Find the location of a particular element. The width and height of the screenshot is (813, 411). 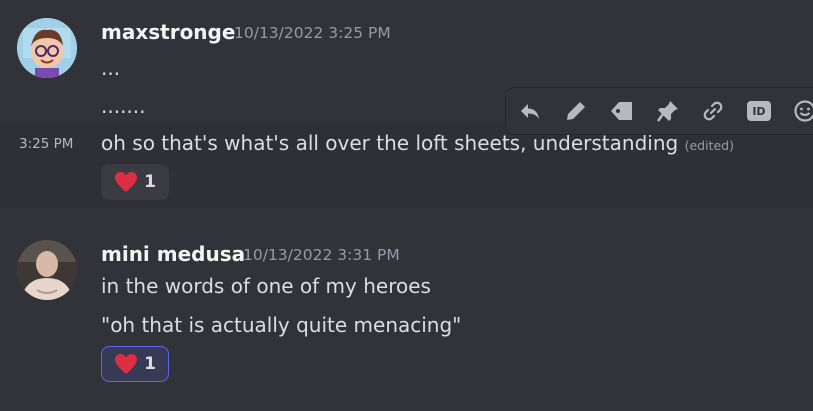

message-text: in the words of one of my heroes is located at coordinates (266, 286).